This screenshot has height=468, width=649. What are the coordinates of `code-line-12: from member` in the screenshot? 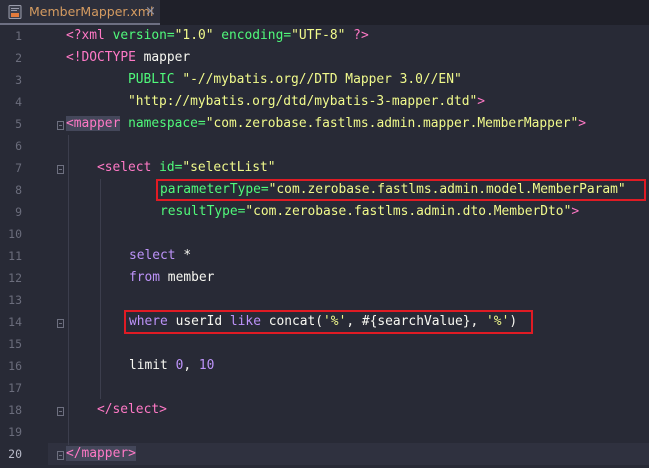 It's located at (172, 277).